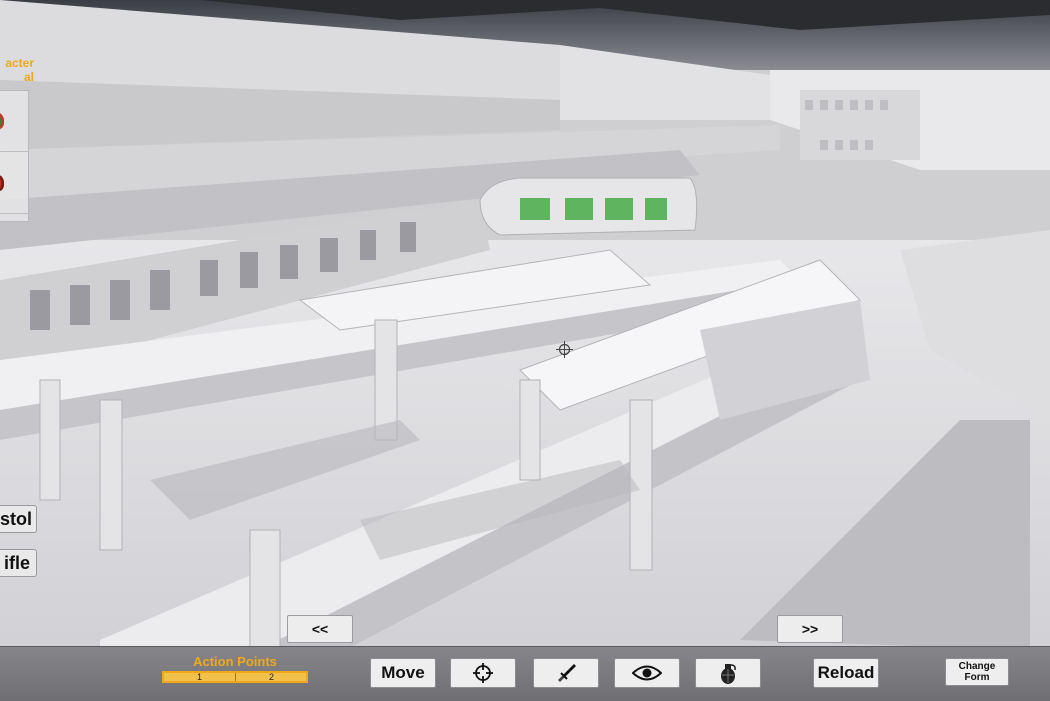 This screenshot has height=701, width=1050. I want to click on crosshair-reticle-icon, so click(564, 349).